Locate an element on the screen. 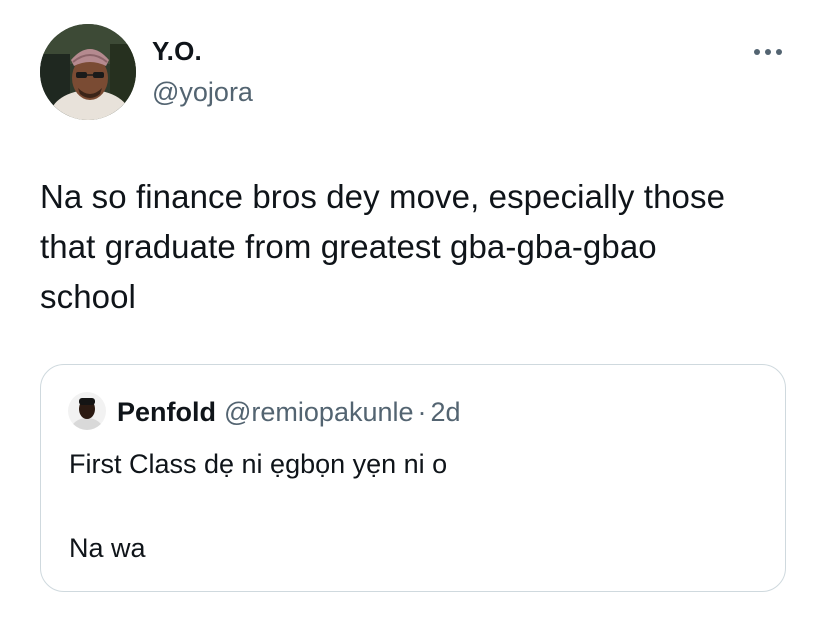 Image resolution: width=828 pixels, height=625 pixels. more-options-button is located at coordinates (768, 52).